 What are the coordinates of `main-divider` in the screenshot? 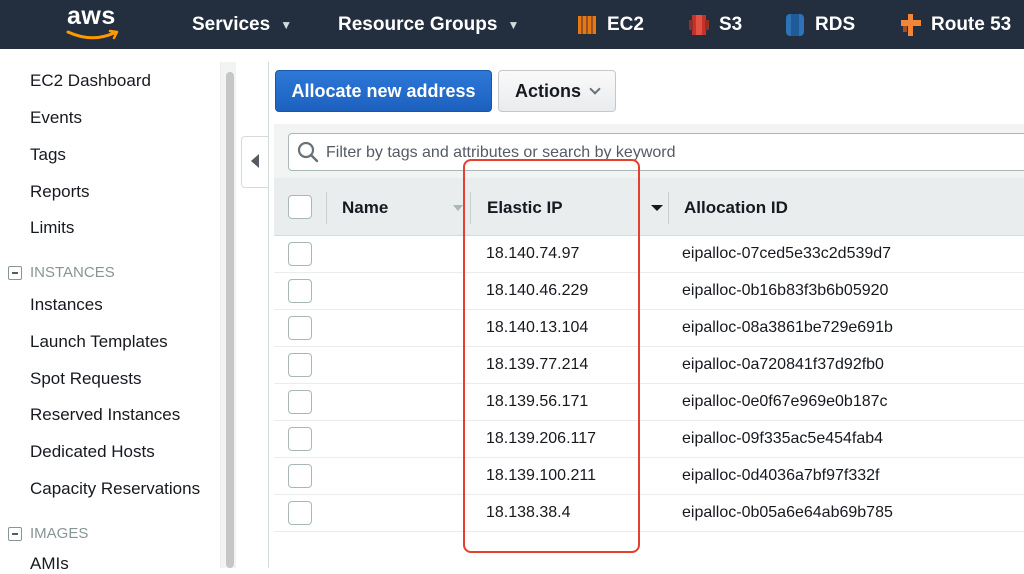 It's located at (268, 315).